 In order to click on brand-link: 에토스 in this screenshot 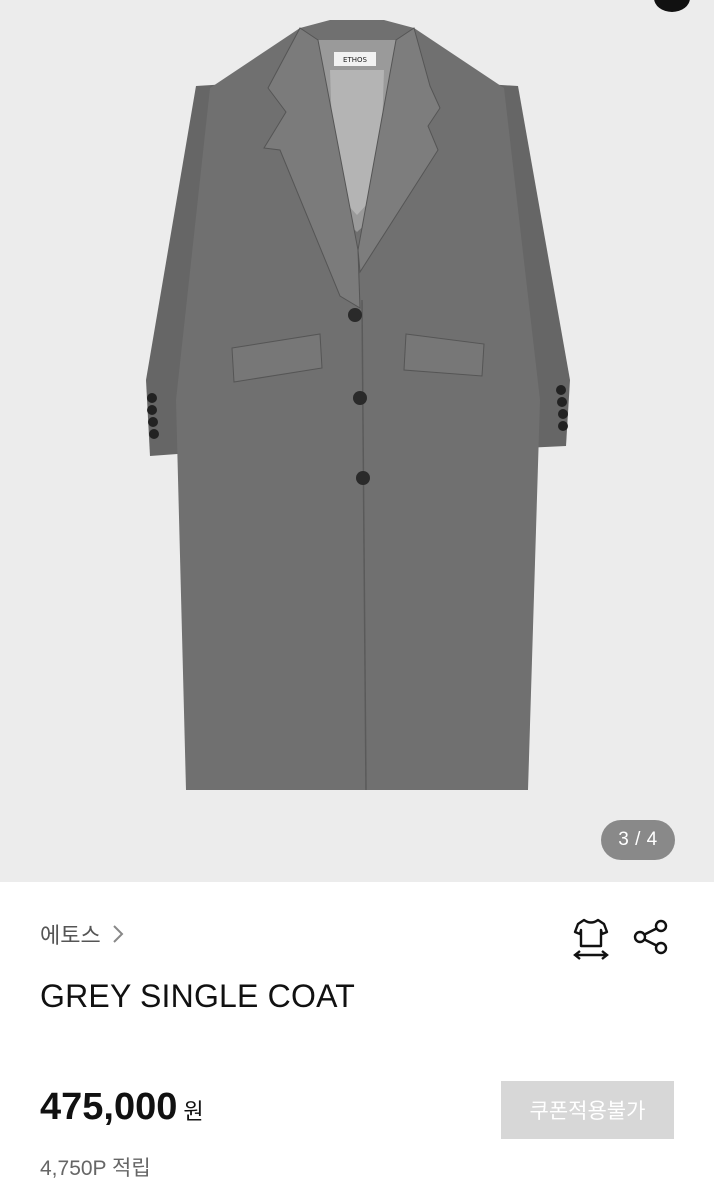, I will do `click(82, 934)`.